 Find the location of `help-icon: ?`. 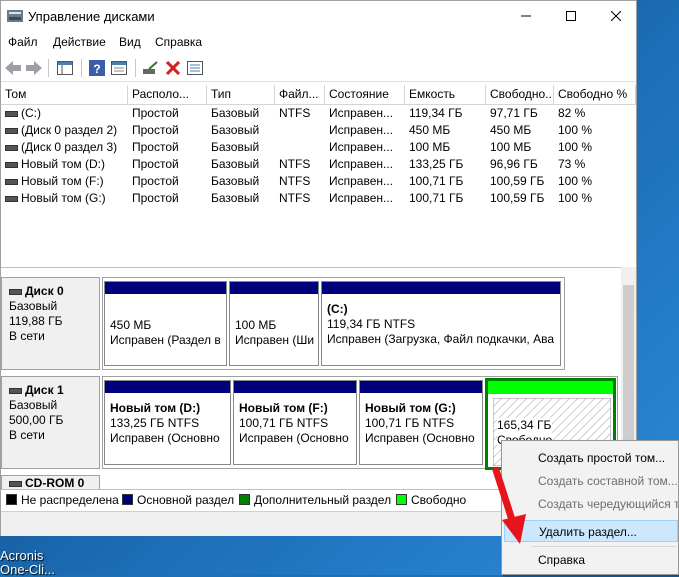

help-icon: ? is located at coordinates (97, 68).